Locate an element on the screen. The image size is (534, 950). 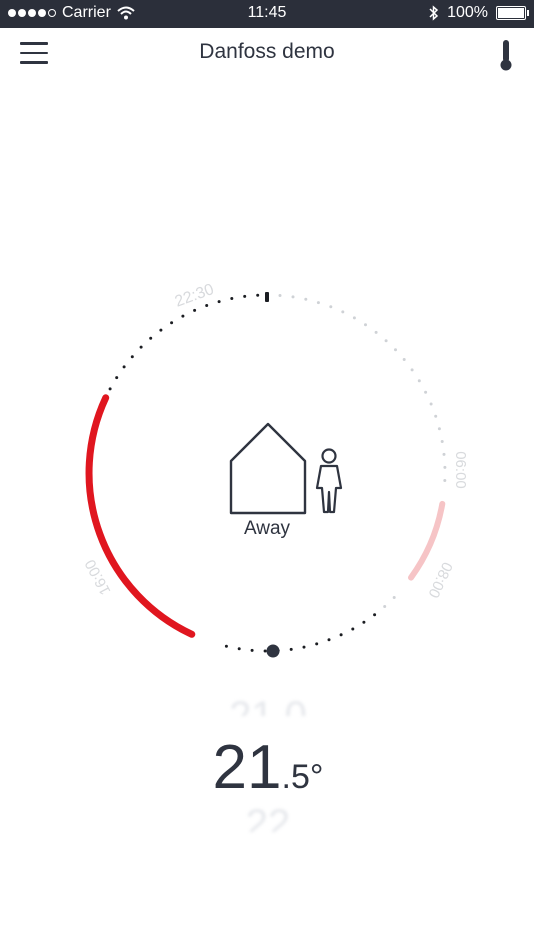
person-icon is located at coordinates (329, 481).